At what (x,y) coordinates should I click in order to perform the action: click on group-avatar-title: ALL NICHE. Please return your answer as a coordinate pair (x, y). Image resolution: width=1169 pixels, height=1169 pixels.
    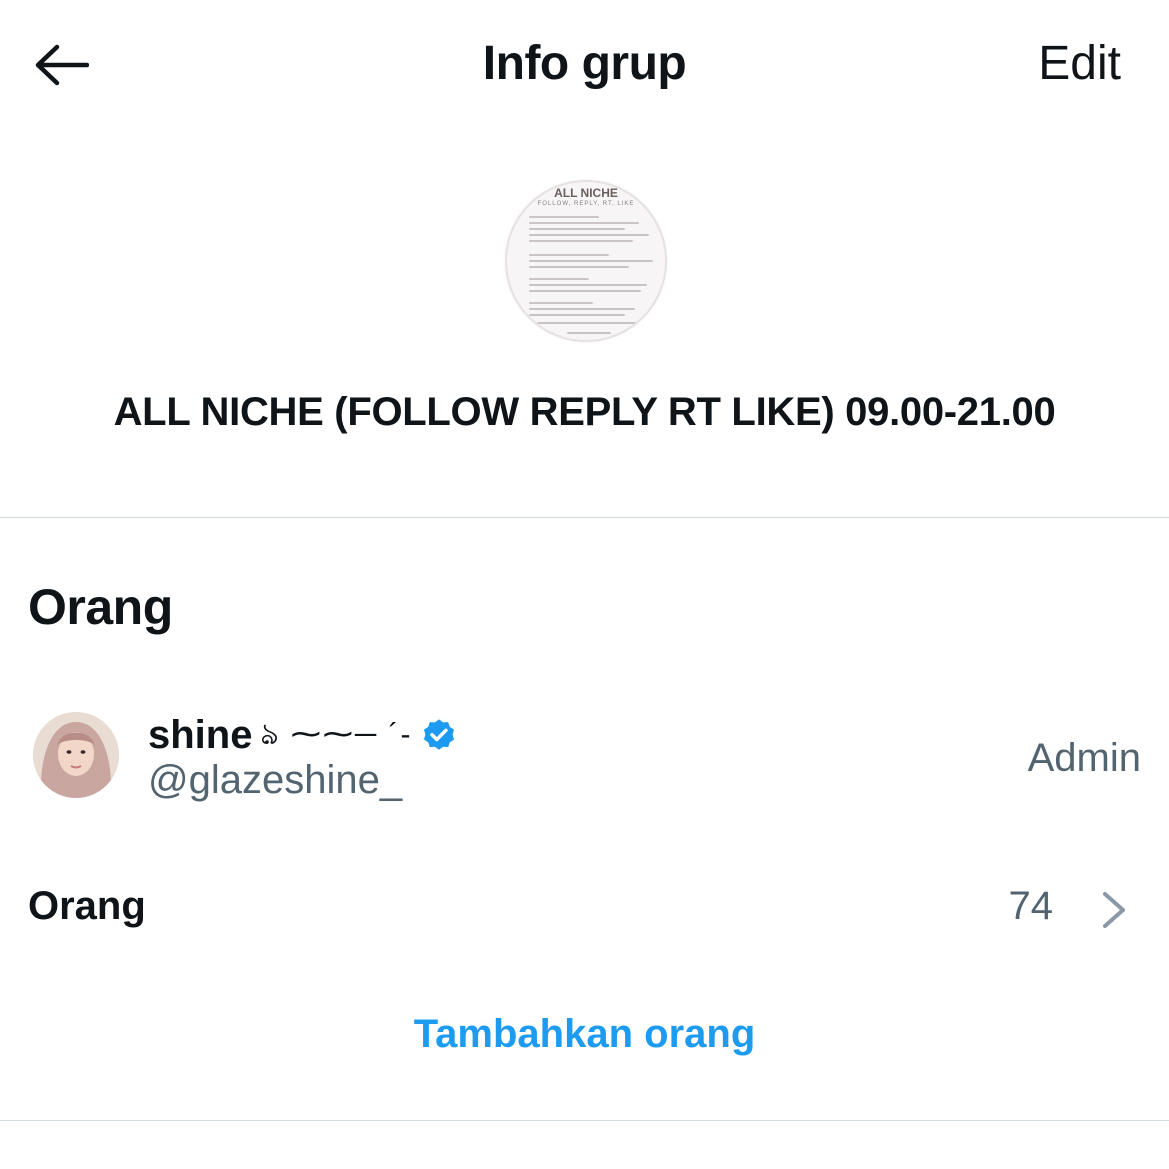
    Looking at the image, I should click on (586, 193).